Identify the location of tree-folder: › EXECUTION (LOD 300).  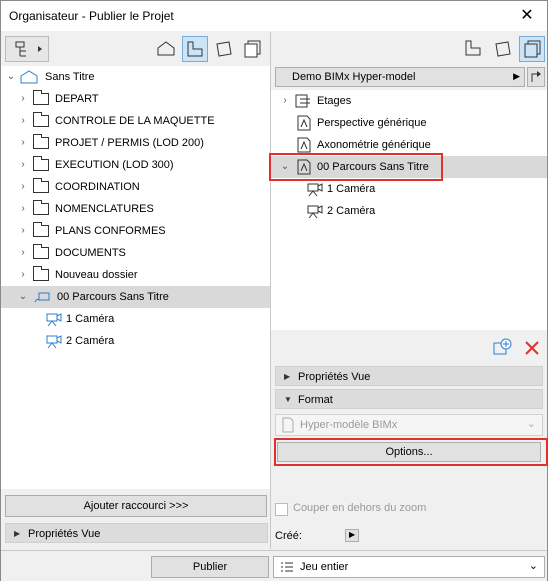
(135, 165).